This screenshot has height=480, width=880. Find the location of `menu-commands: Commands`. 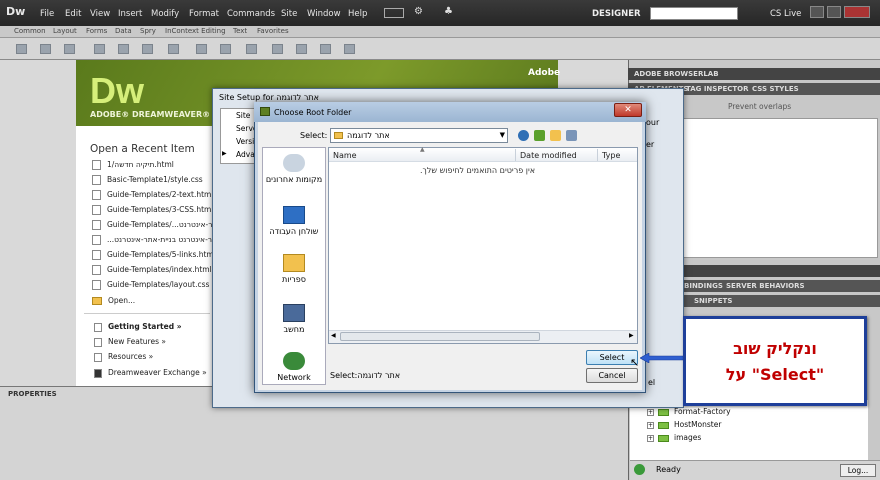

menu-commands: Commands is located at coordinates (251, 14).